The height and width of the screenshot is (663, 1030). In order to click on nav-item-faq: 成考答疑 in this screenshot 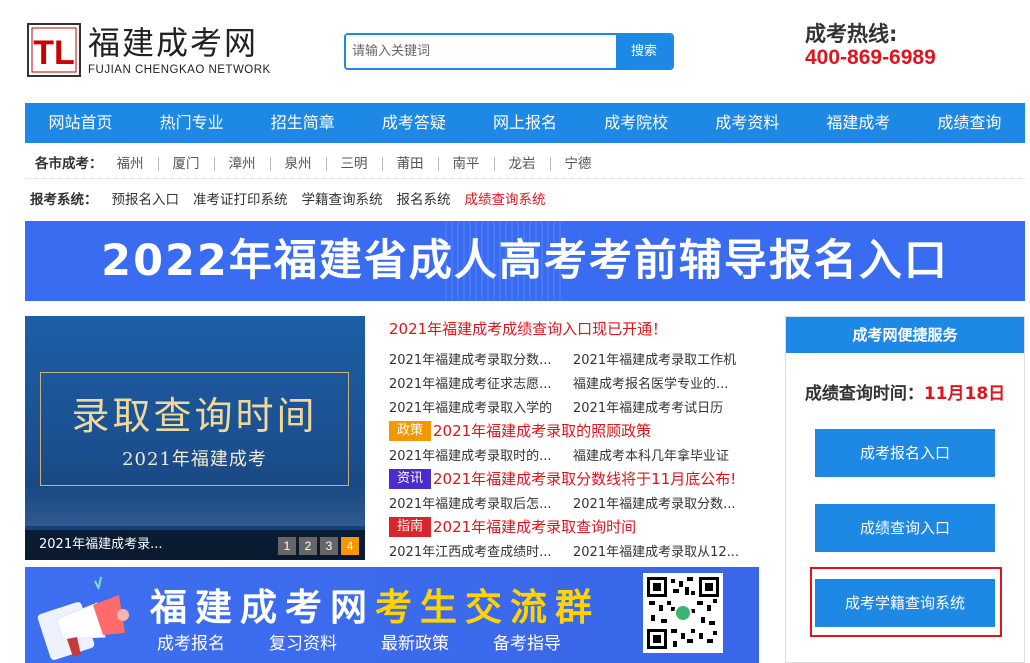, I will do `click(413, 123)`.